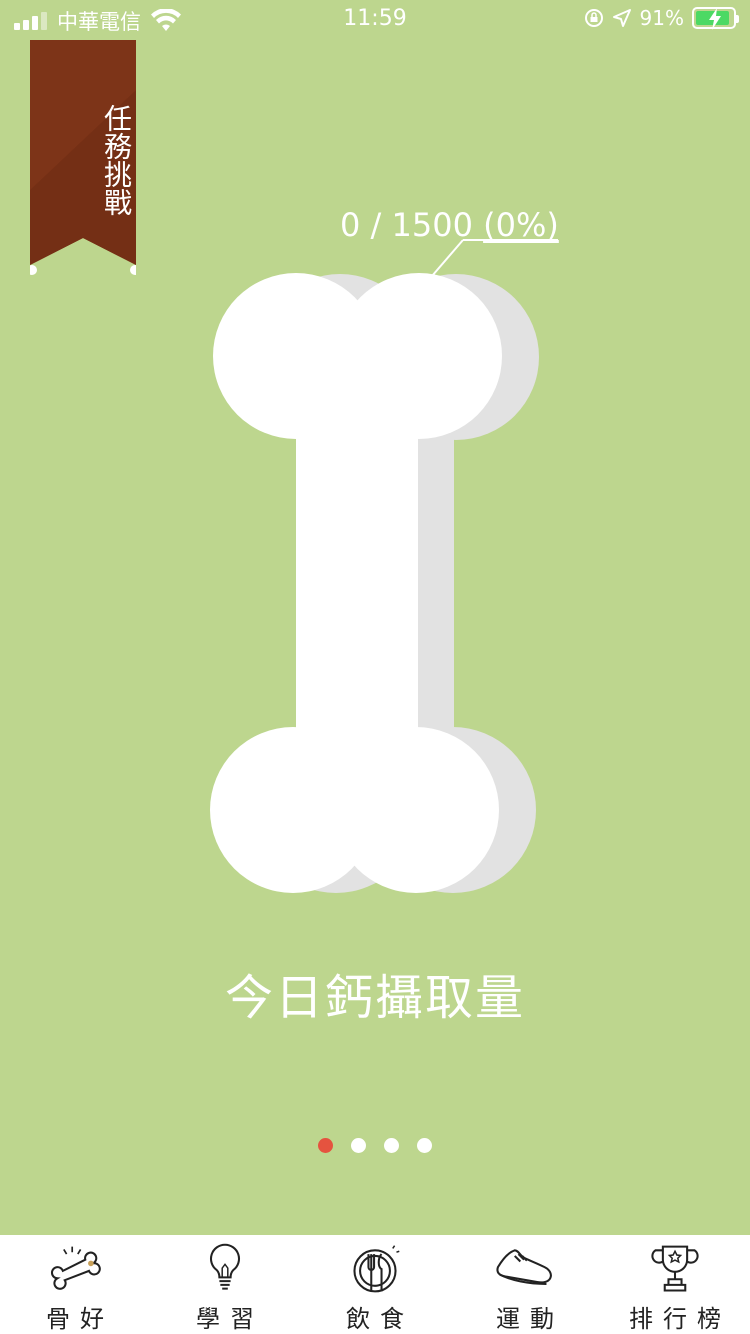  I want to click on page-title: 今日鈣攝取量, so click(374, 998).